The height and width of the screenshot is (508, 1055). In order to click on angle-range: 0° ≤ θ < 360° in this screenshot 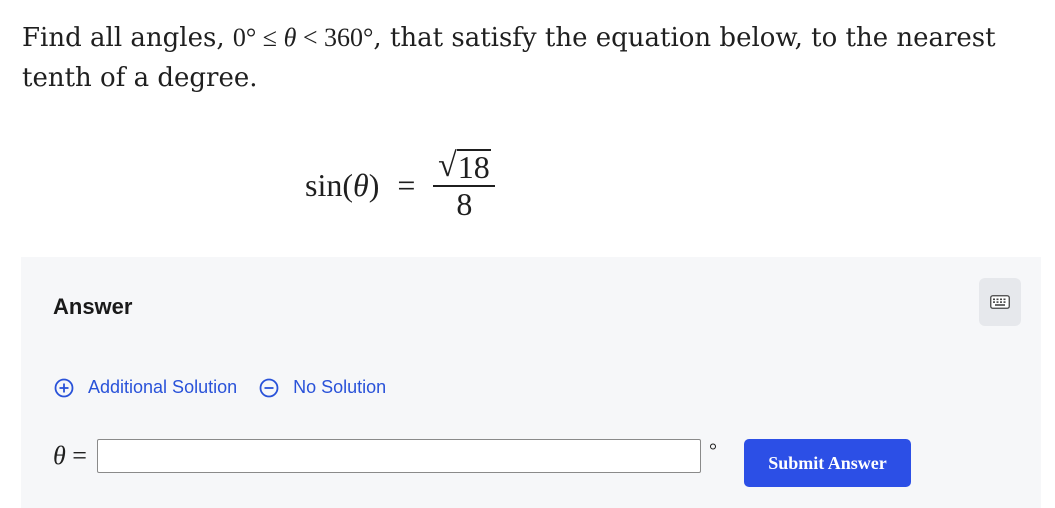, I will do `click(303, 37)`.